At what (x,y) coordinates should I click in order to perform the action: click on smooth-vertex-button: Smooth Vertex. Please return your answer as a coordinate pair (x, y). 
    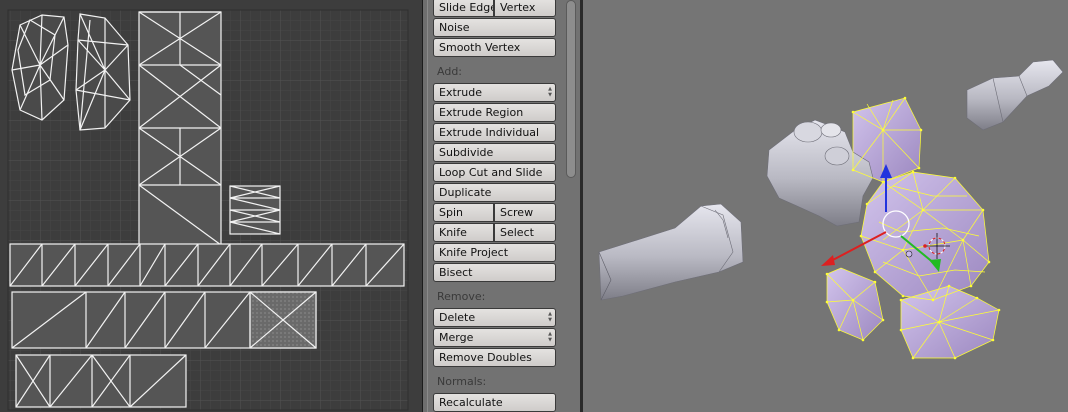
    Looking at the image, I should click on (494, 47).